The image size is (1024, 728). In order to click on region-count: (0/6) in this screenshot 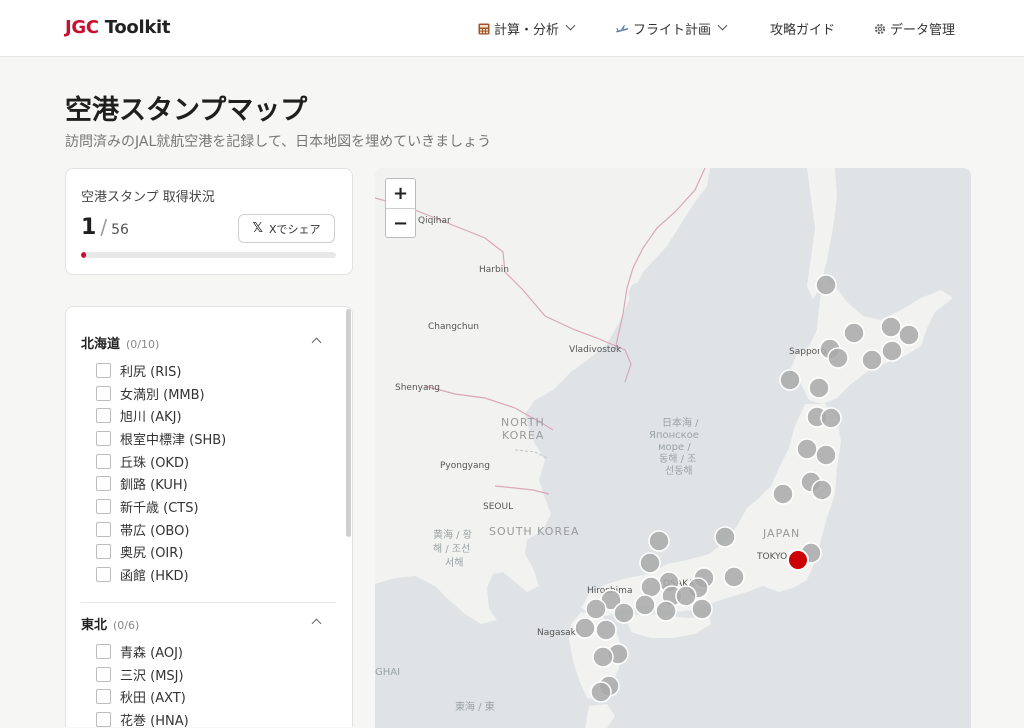, I will do `click(126, 625)`.